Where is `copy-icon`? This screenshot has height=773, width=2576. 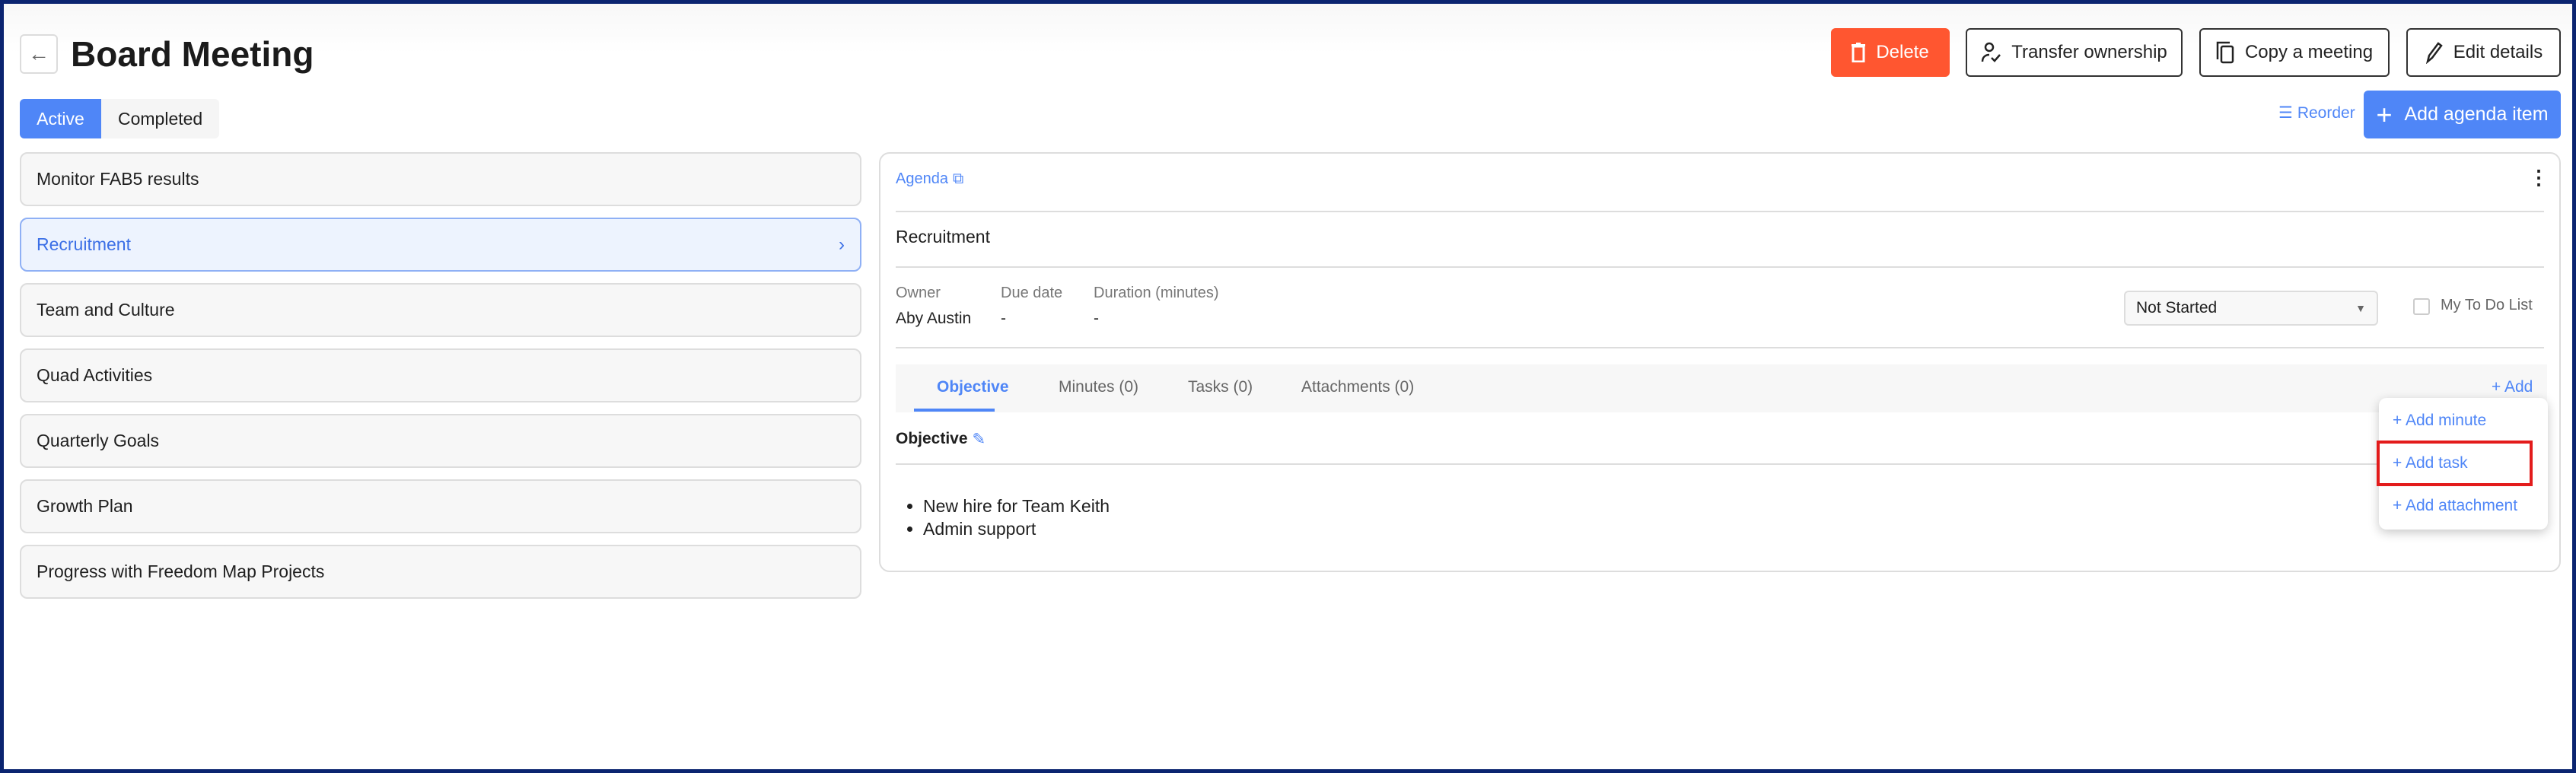 copy-icon is located at coordinates (2225, 52).